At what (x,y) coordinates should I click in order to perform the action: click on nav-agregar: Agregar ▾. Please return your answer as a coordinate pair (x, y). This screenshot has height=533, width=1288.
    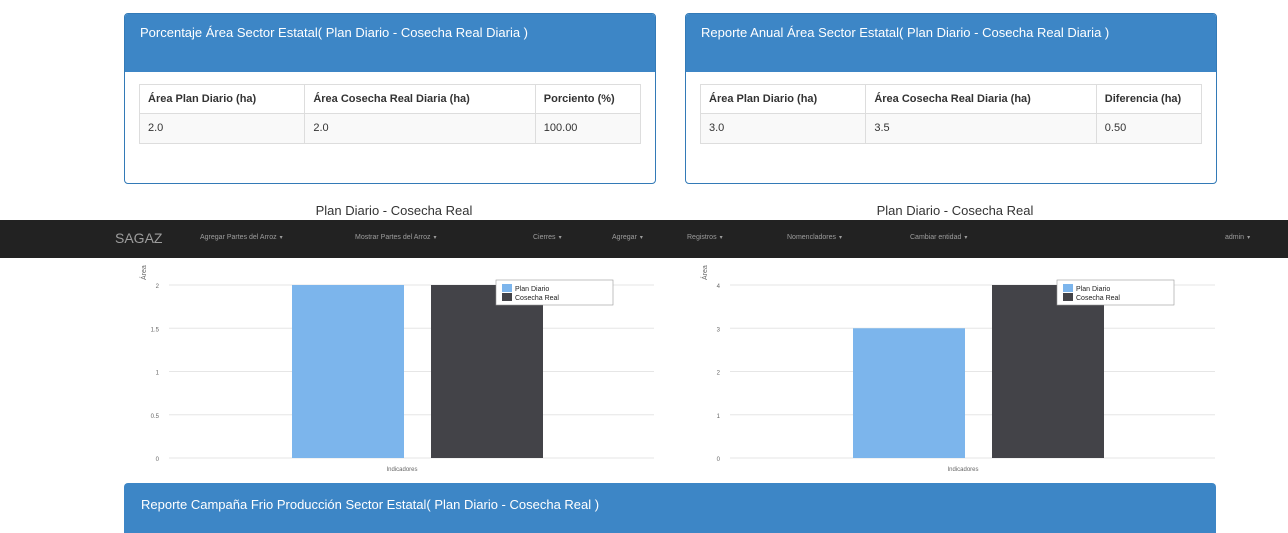
    Looking at the image, I should click on (627, 237).